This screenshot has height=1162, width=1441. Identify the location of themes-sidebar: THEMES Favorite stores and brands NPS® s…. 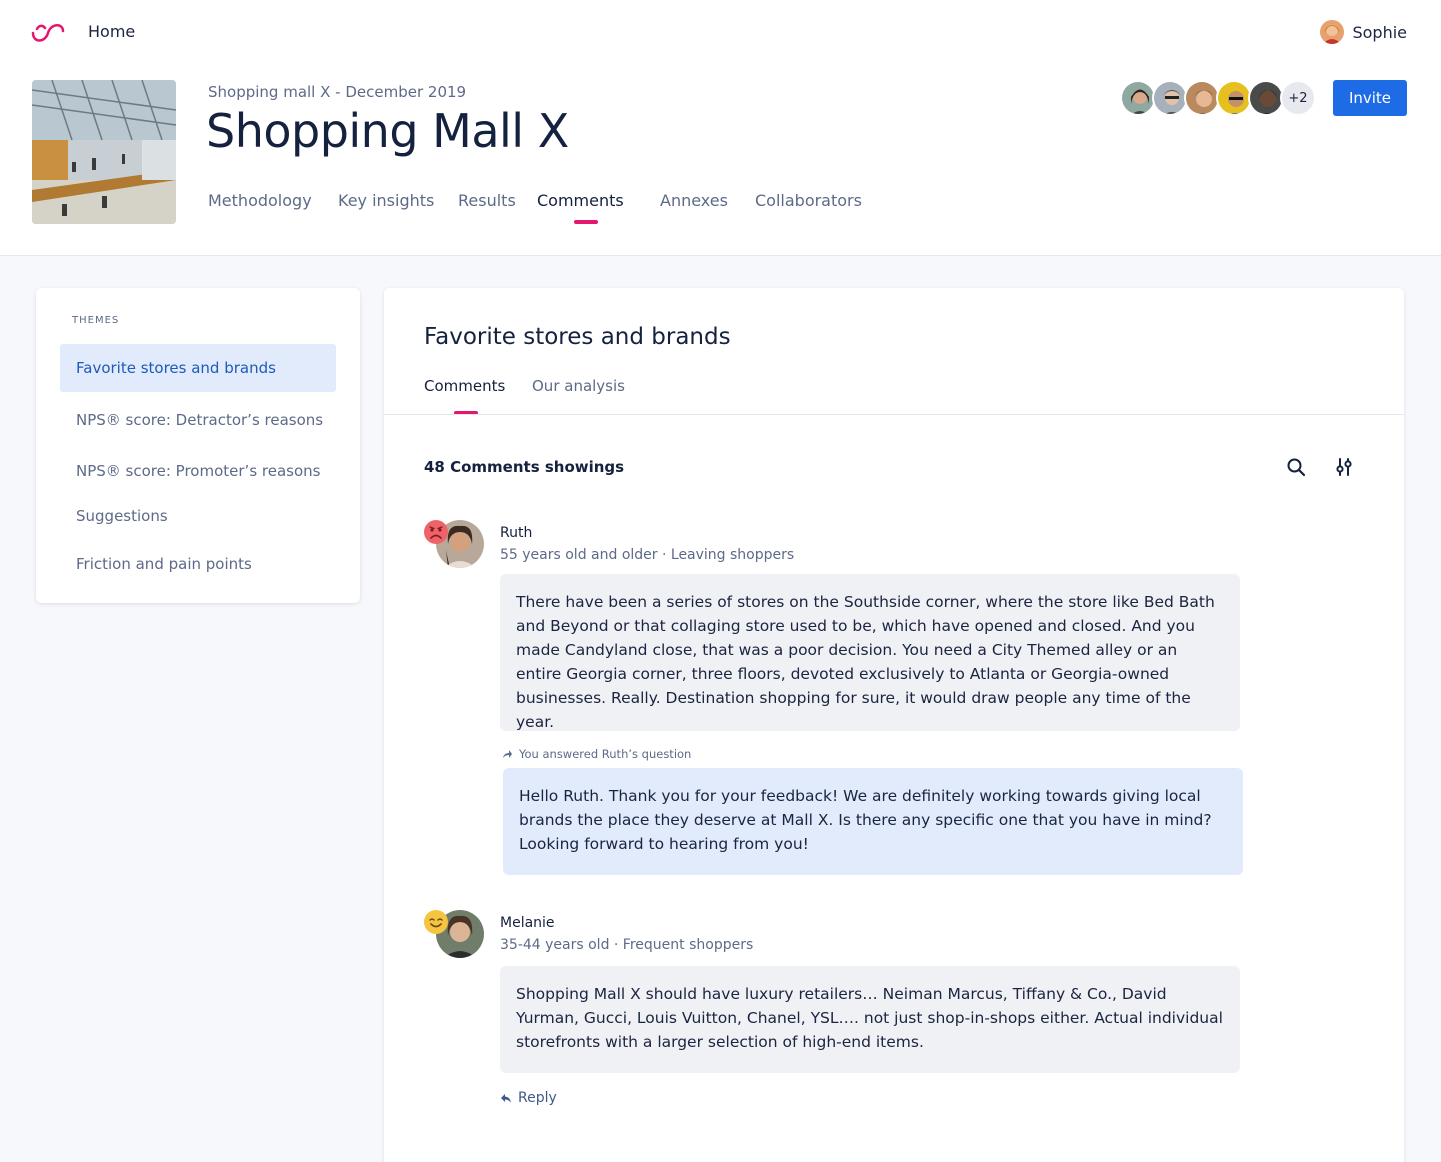
(198, 445).